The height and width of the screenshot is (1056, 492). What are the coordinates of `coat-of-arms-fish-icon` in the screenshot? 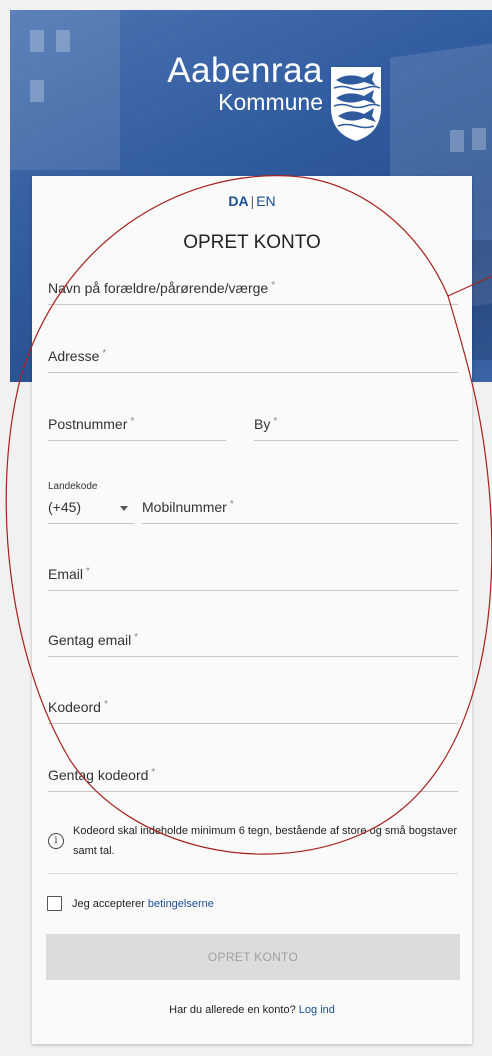 It's located at (356, 104).